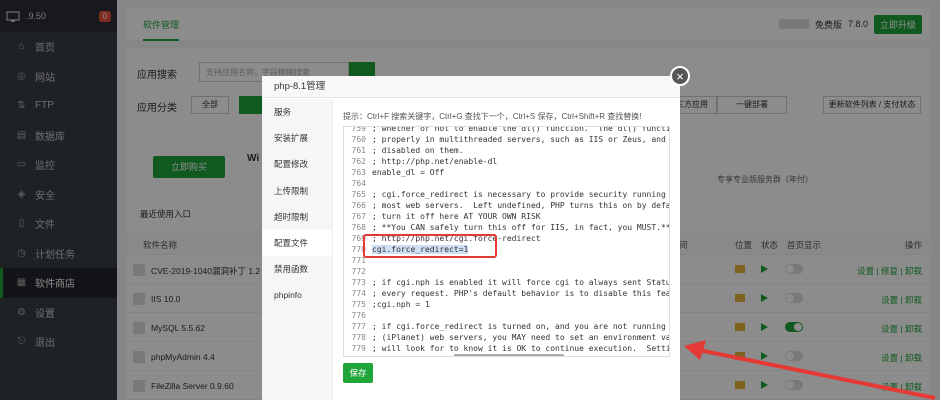 The width and height of the screenshot is (940, 400). What do you see at coordinates (810, 370) in the screenshot?
I see `annotation-arrow` at bounding box center [810, 370].